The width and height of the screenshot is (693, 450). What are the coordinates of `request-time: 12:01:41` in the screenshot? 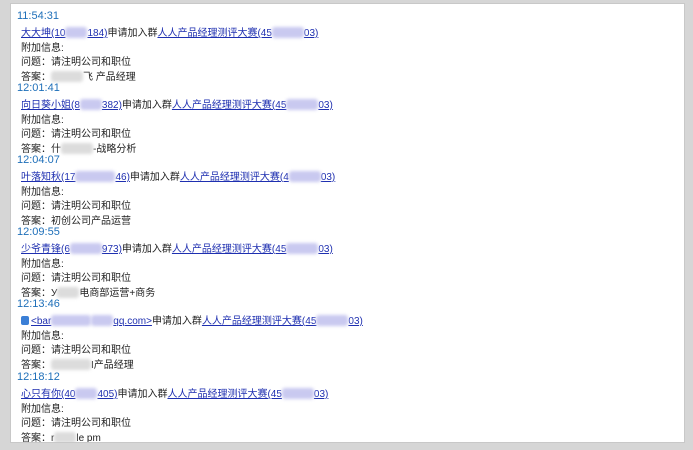 It's located at (38, 88).